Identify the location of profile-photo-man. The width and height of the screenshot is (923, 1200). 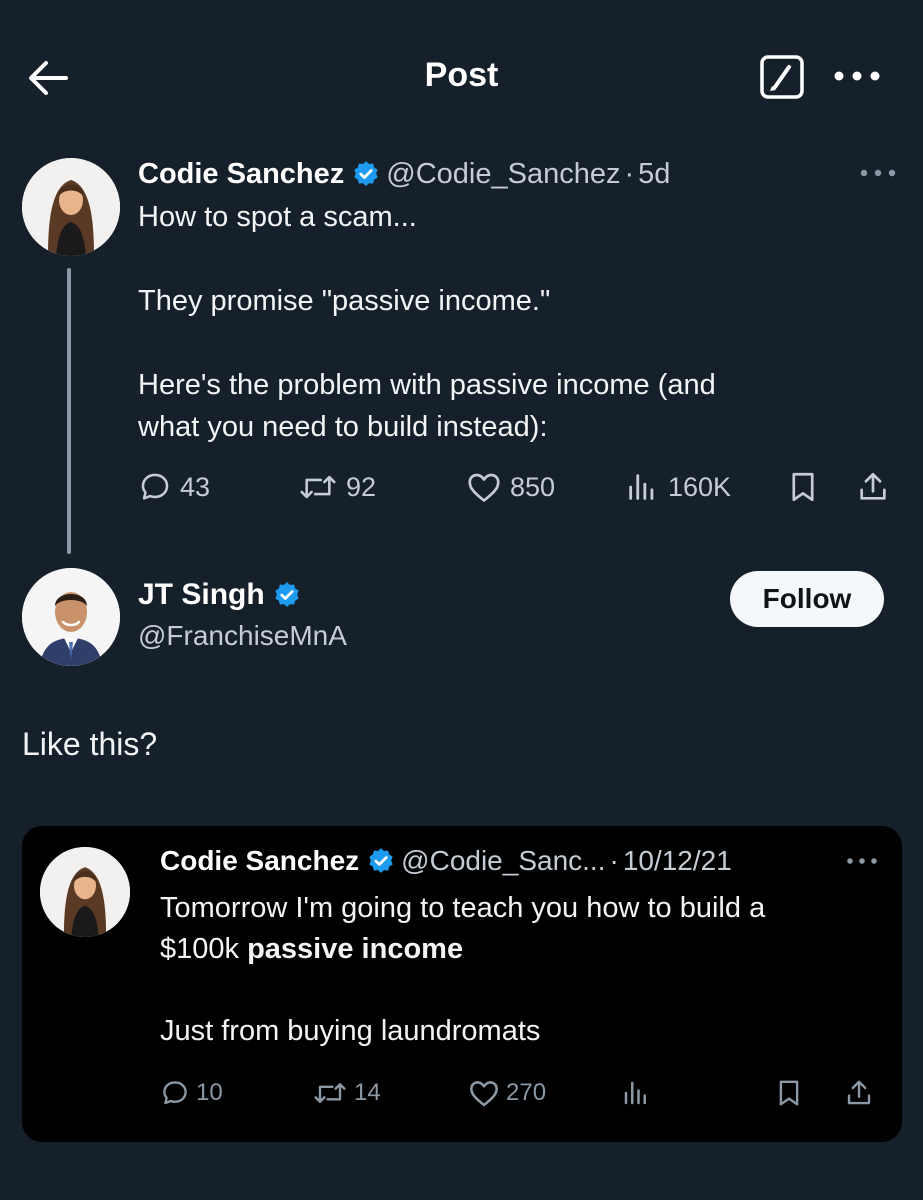
(71, 617).